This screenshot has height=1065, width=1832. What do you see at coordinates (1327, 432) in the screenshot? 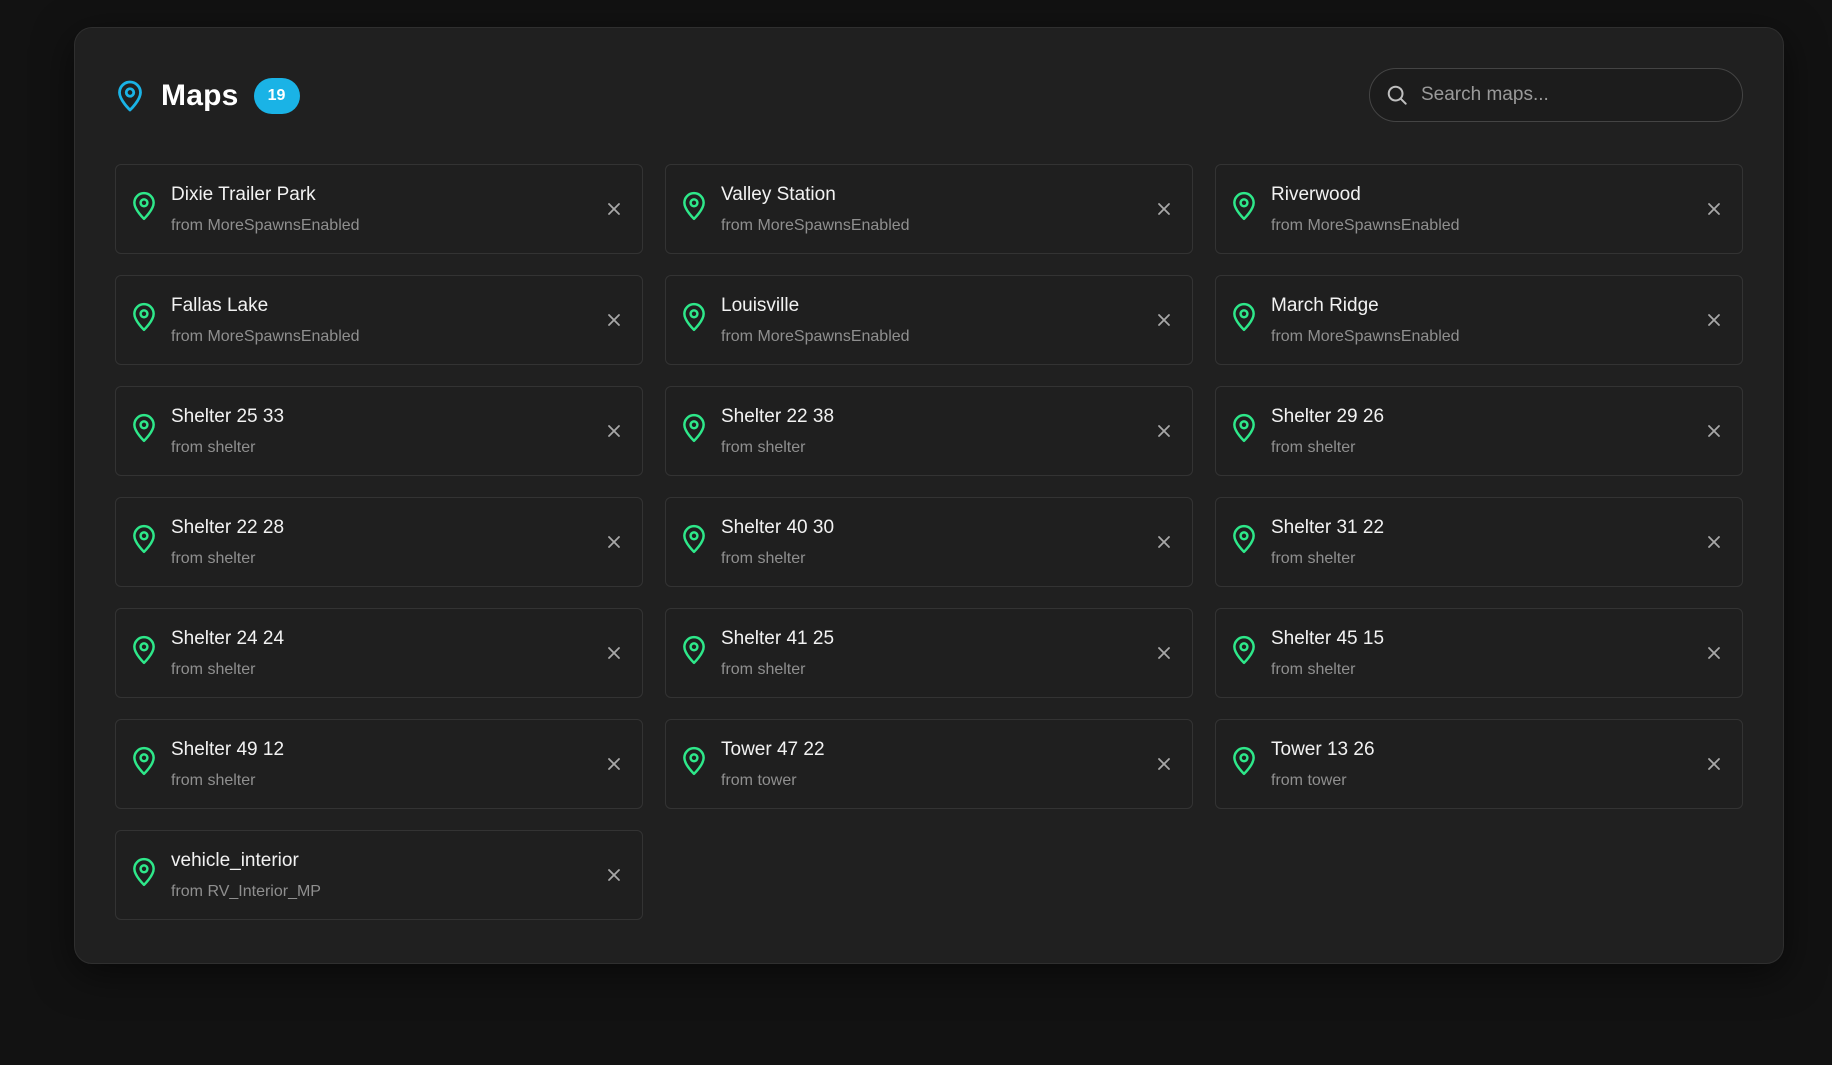
I see `map-card-text: Shelter 29 26 from shelter` at bounding box center [1327, 432].